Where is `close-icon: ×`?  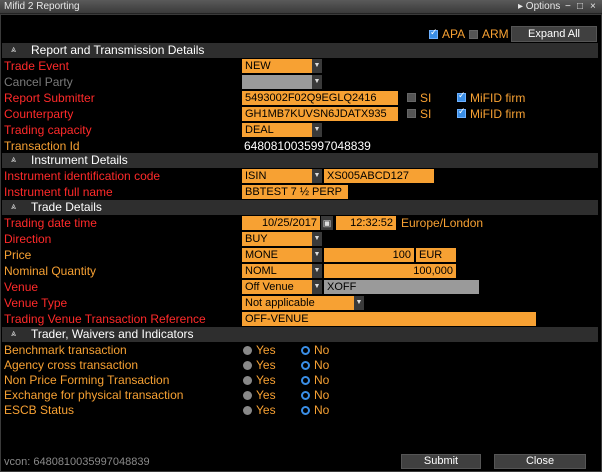 close-icon: × is located at coordinates (593, 6).